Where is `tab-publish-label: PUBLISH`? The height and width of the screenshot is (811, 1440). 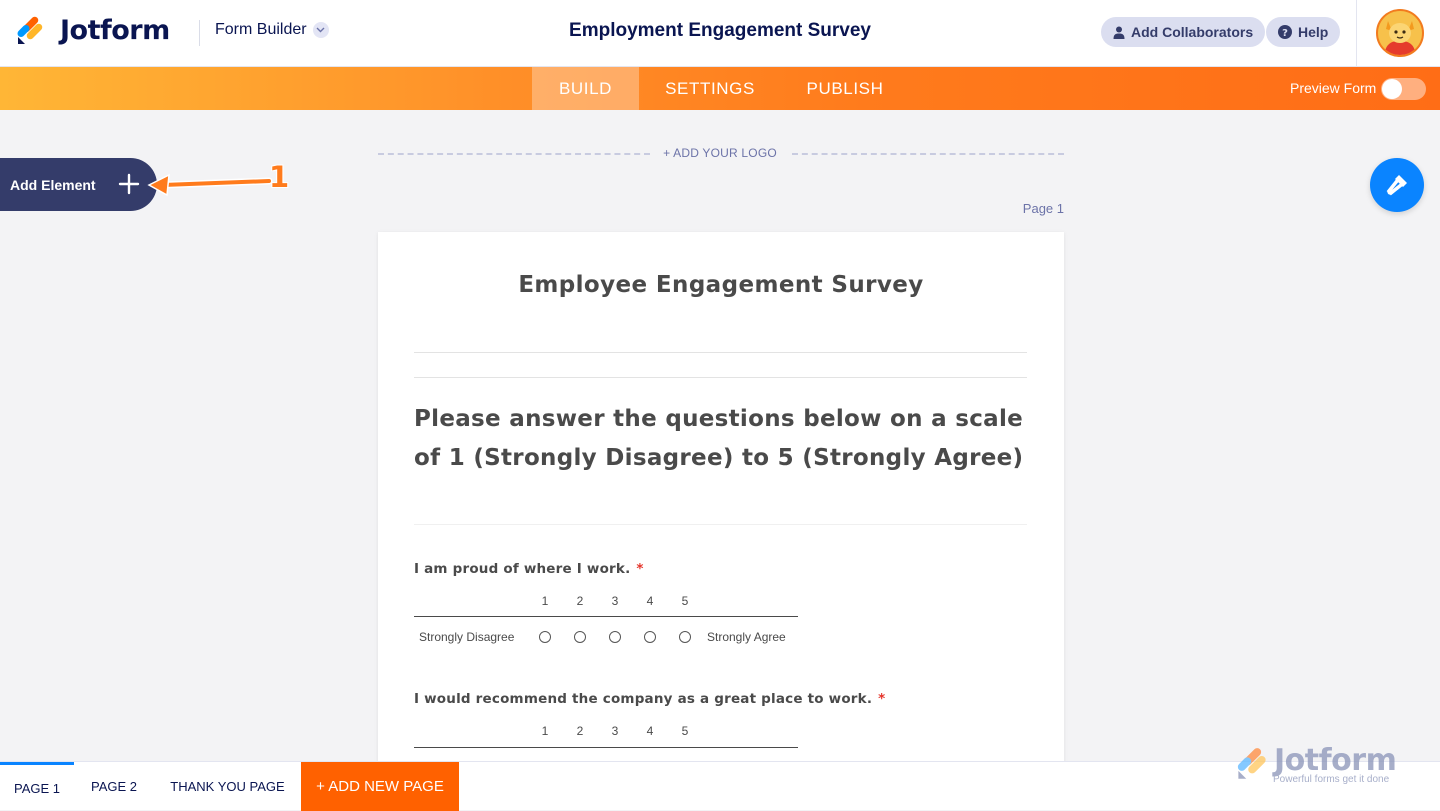 tab-publish-label: PUBLISH is located at coordinates (845, 88).